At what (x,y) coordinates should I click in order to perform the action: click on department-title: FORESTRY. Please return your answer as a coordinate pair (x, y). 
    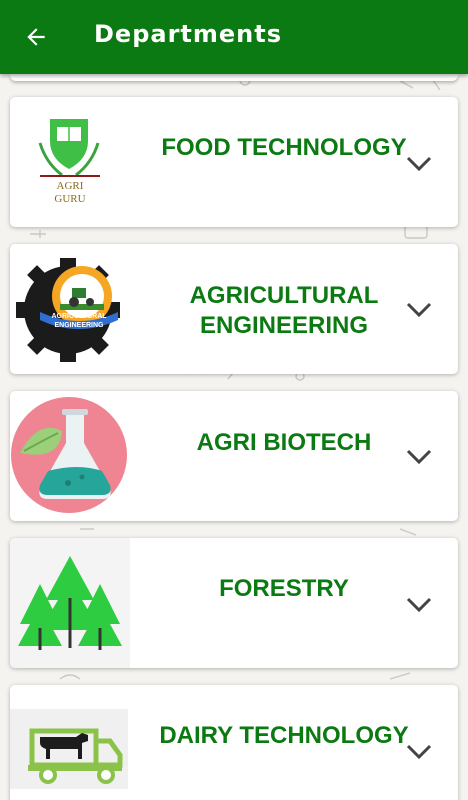
    Looking at the image, I should click on (284, 588).